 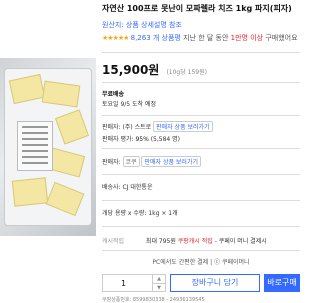 I want to click on sale-price: 15,900원, so click(x=131, y=70).